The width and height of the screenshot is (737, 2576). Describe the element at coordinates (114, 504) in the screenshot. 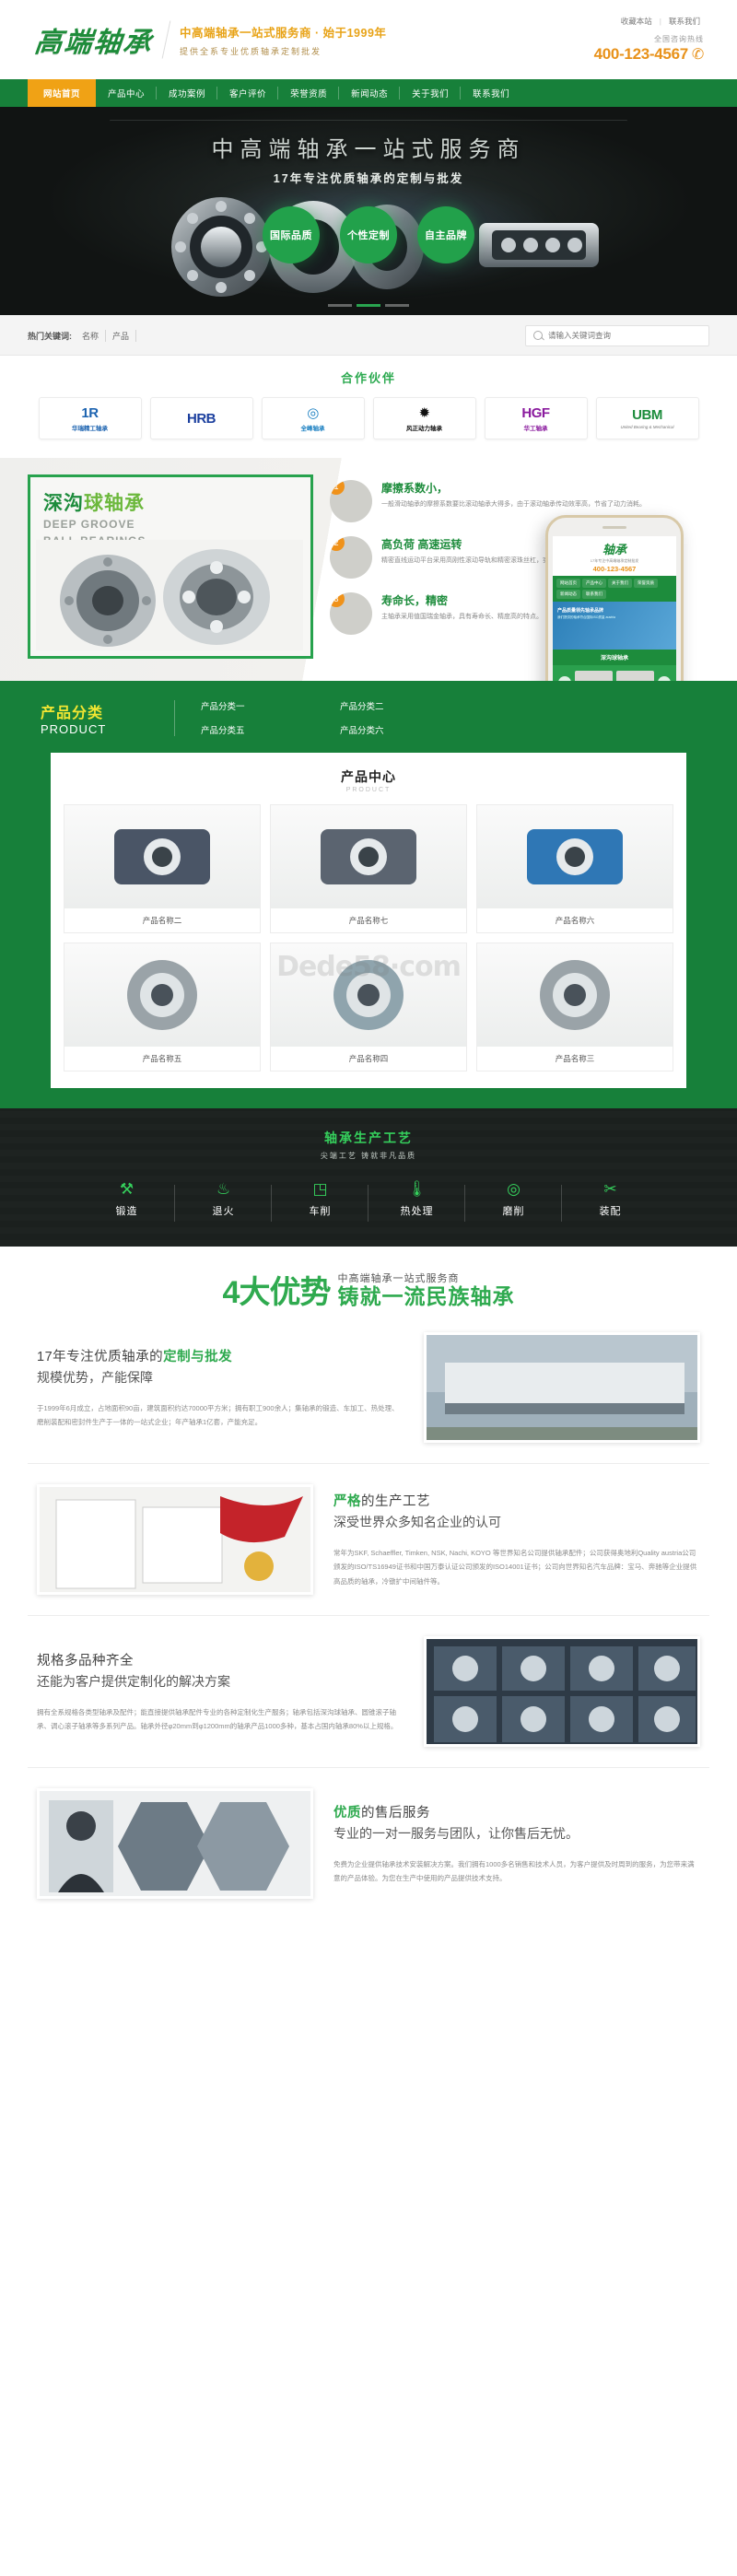

I see `deep-title-part2: 球轴承` at that location.